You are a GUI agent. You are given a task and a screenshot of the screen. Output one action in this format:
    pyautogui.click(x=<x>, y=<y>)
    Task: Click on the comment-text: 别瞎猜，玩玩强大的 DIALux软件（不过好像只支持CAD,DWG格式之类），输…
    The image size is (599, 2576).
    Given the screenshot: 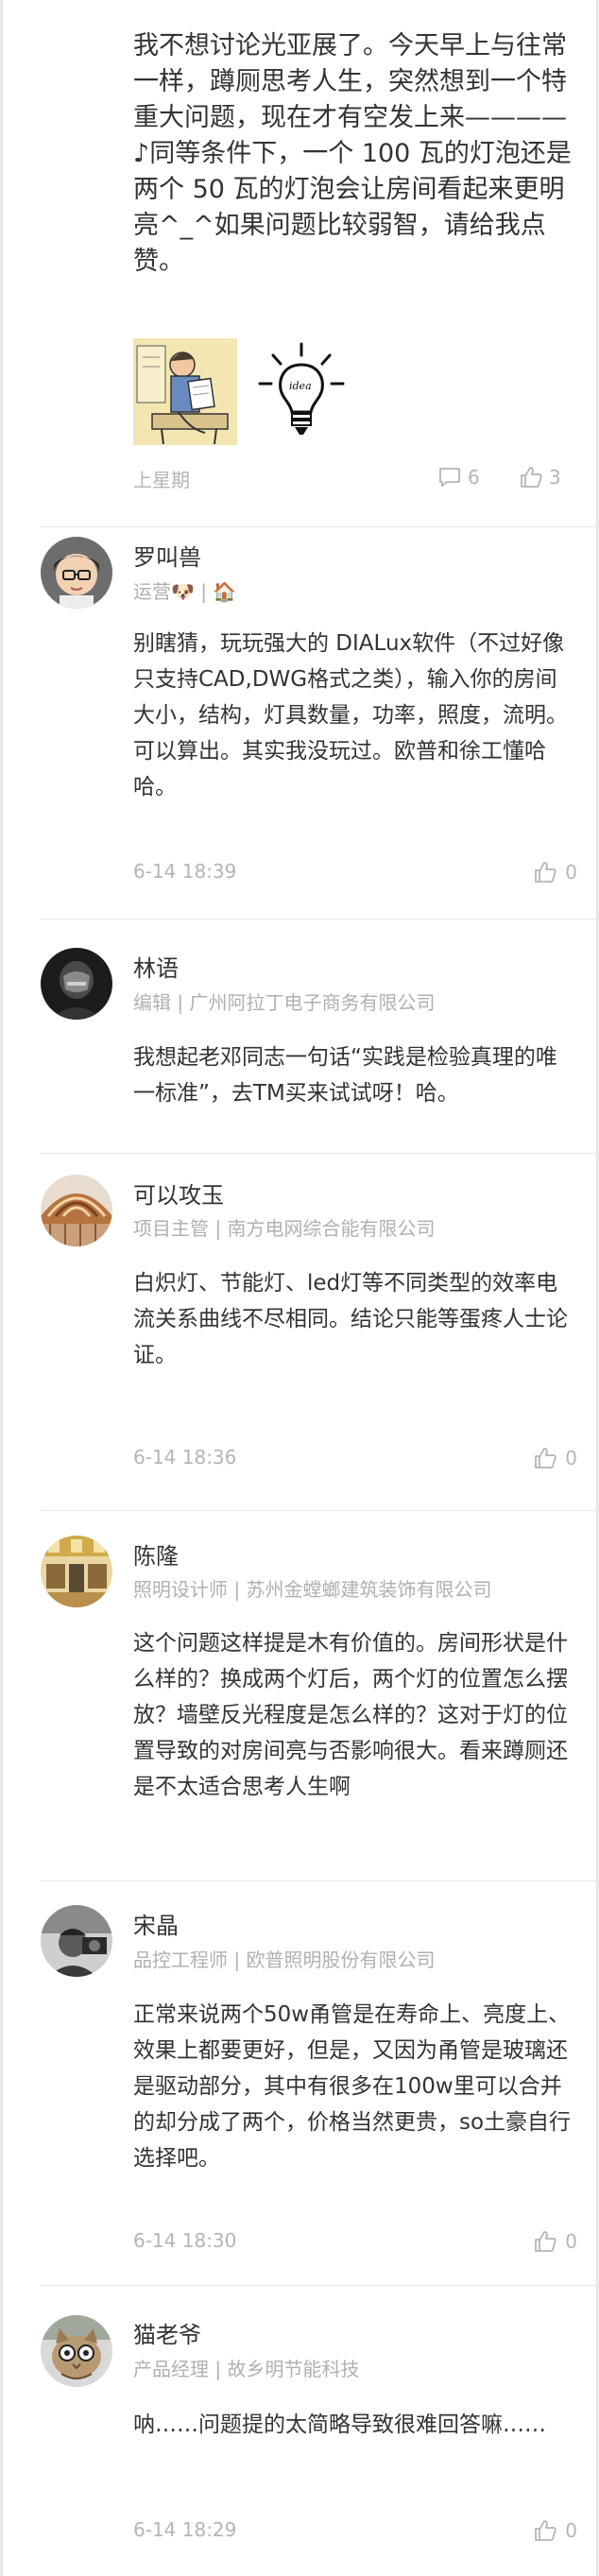 What is the action you would take?
    pyautogui.click(x=350, y=715)
    